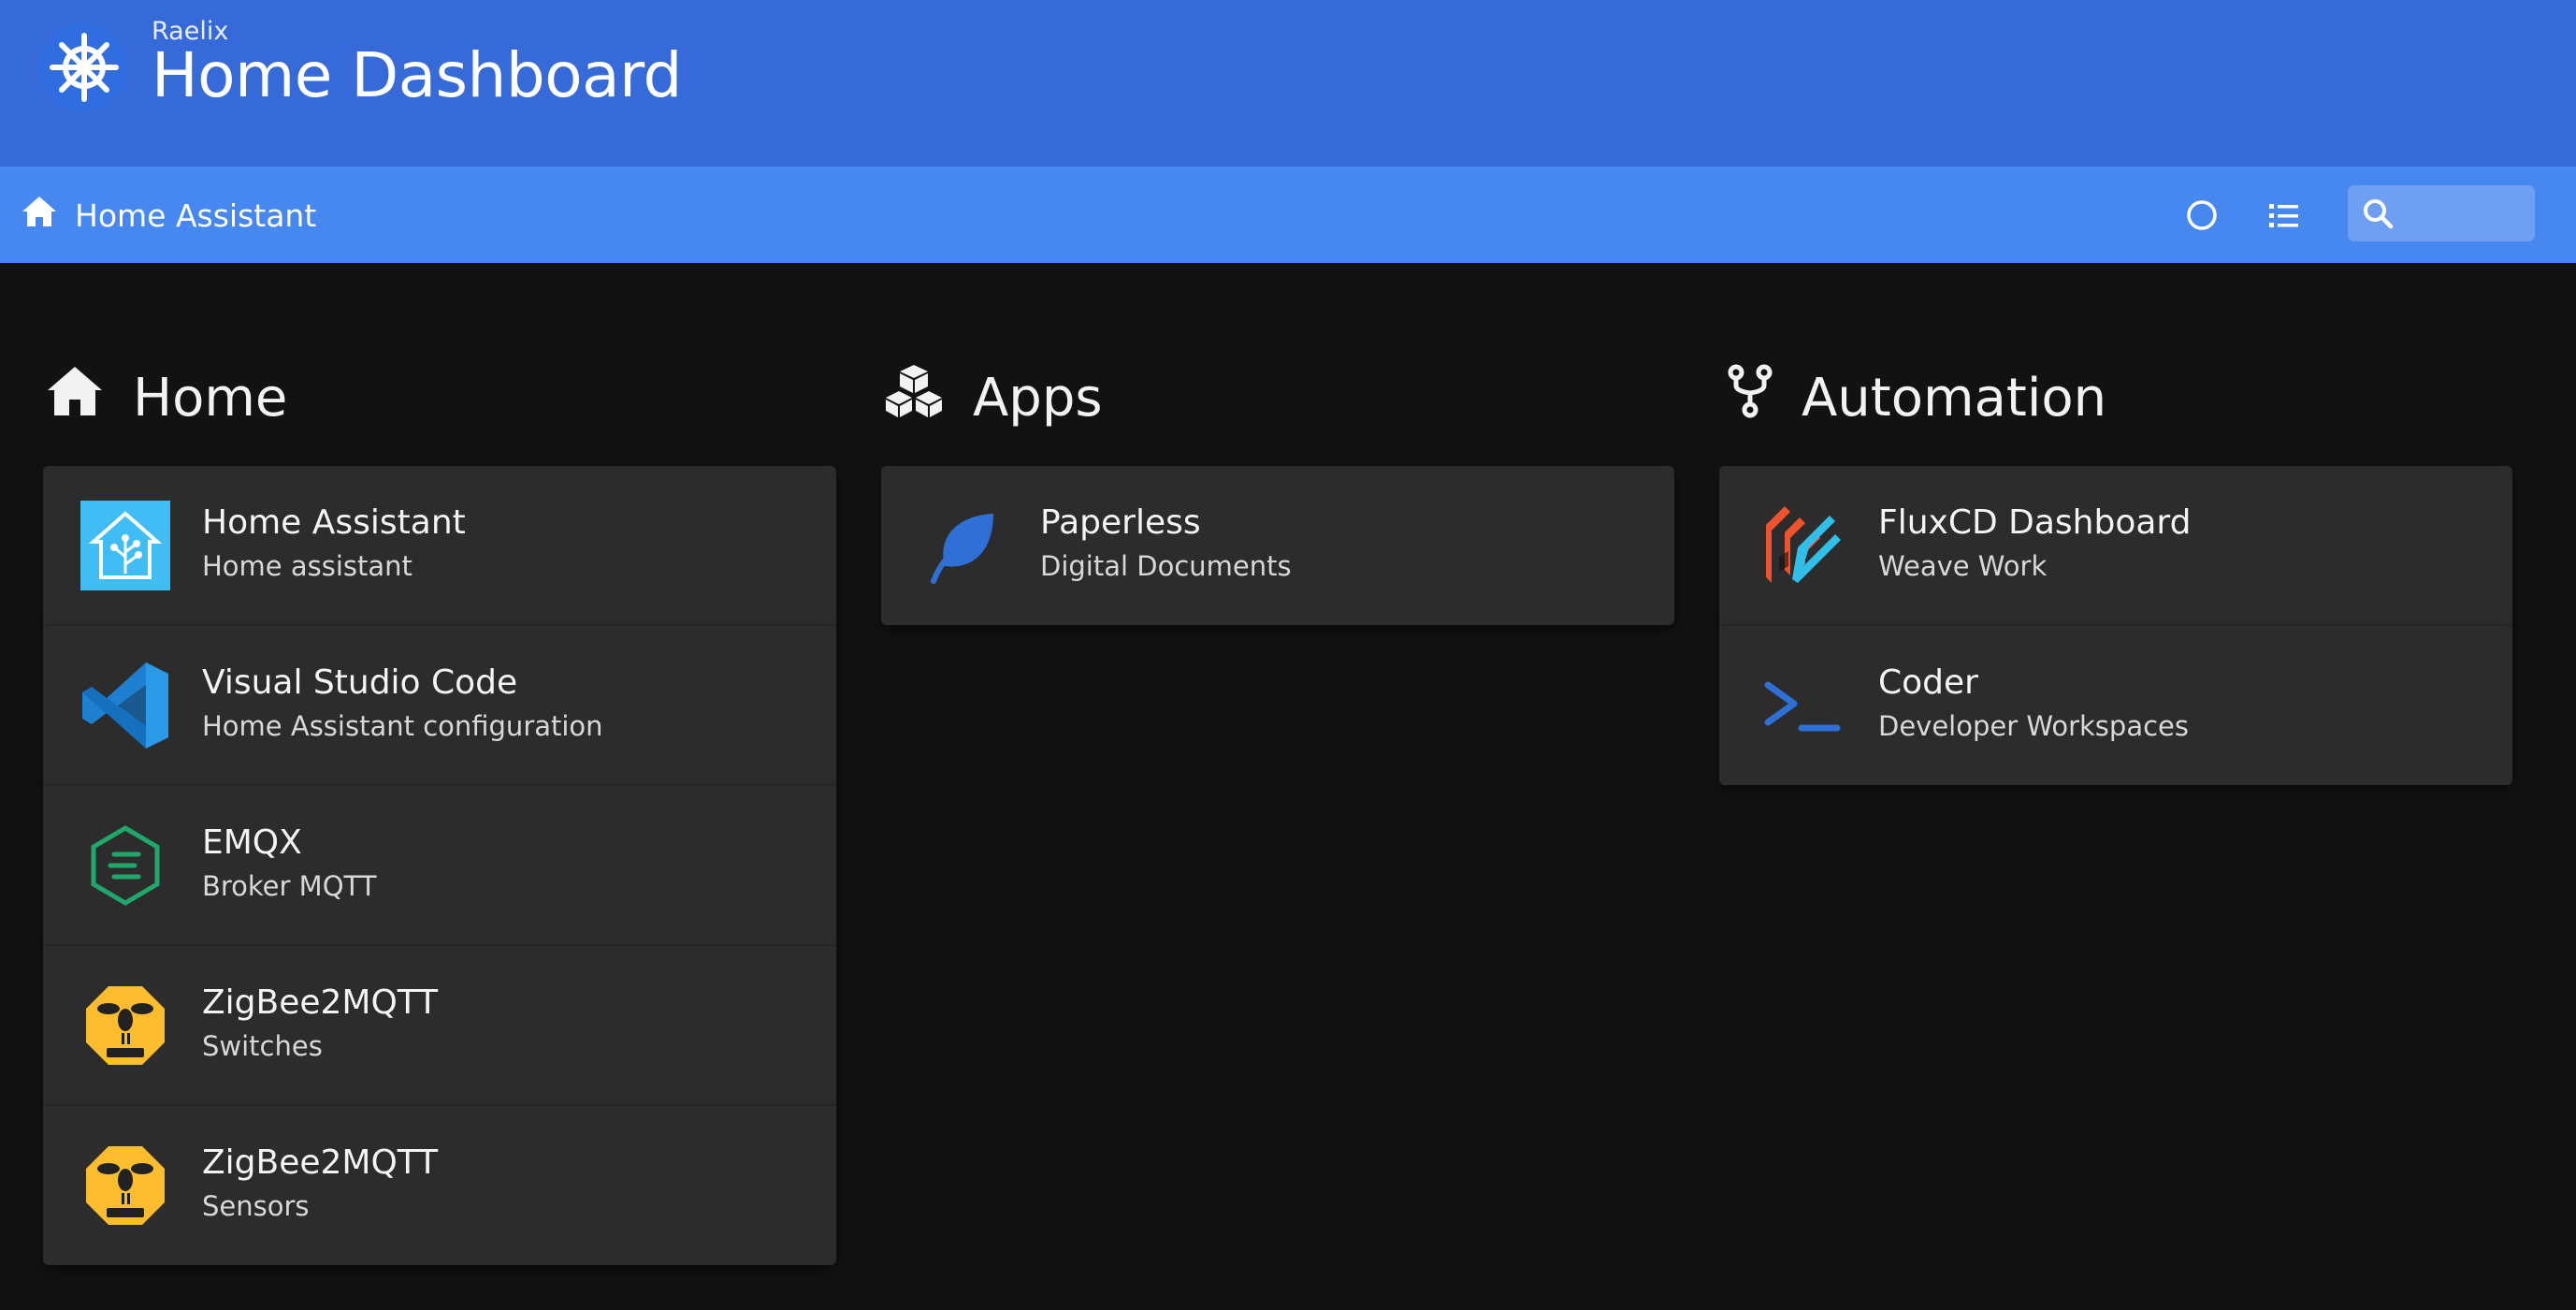  I want to click on service-subtitle: Digital Documents, so click(1166, 566).